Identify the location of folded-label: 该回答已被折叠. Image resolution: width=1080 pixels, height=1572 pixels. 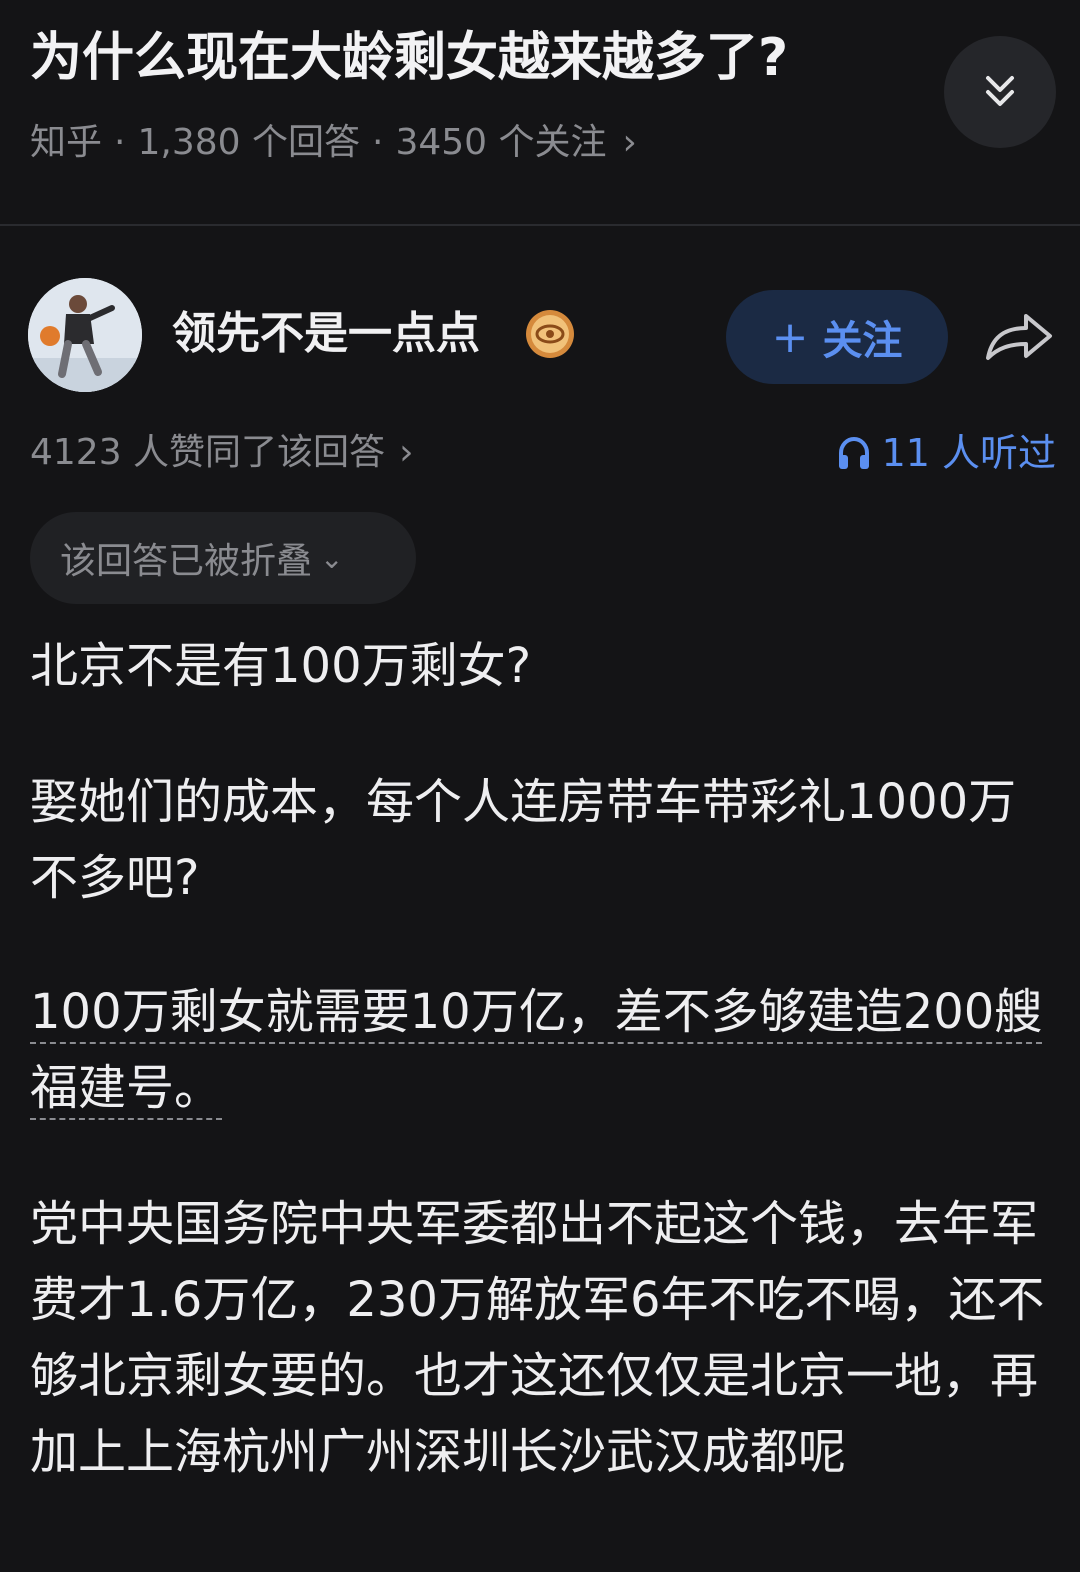
(186, 561).